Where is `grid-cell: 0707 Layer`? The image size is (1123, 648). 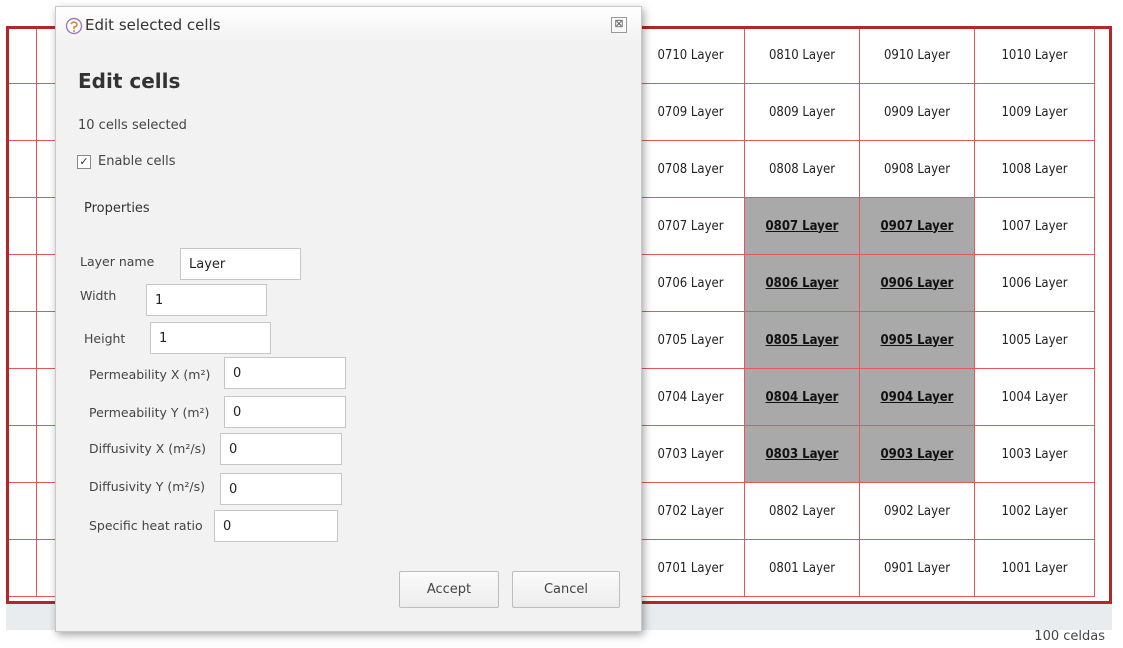 grid-cell: 0707 Layer is located at coordinates (690, 226).